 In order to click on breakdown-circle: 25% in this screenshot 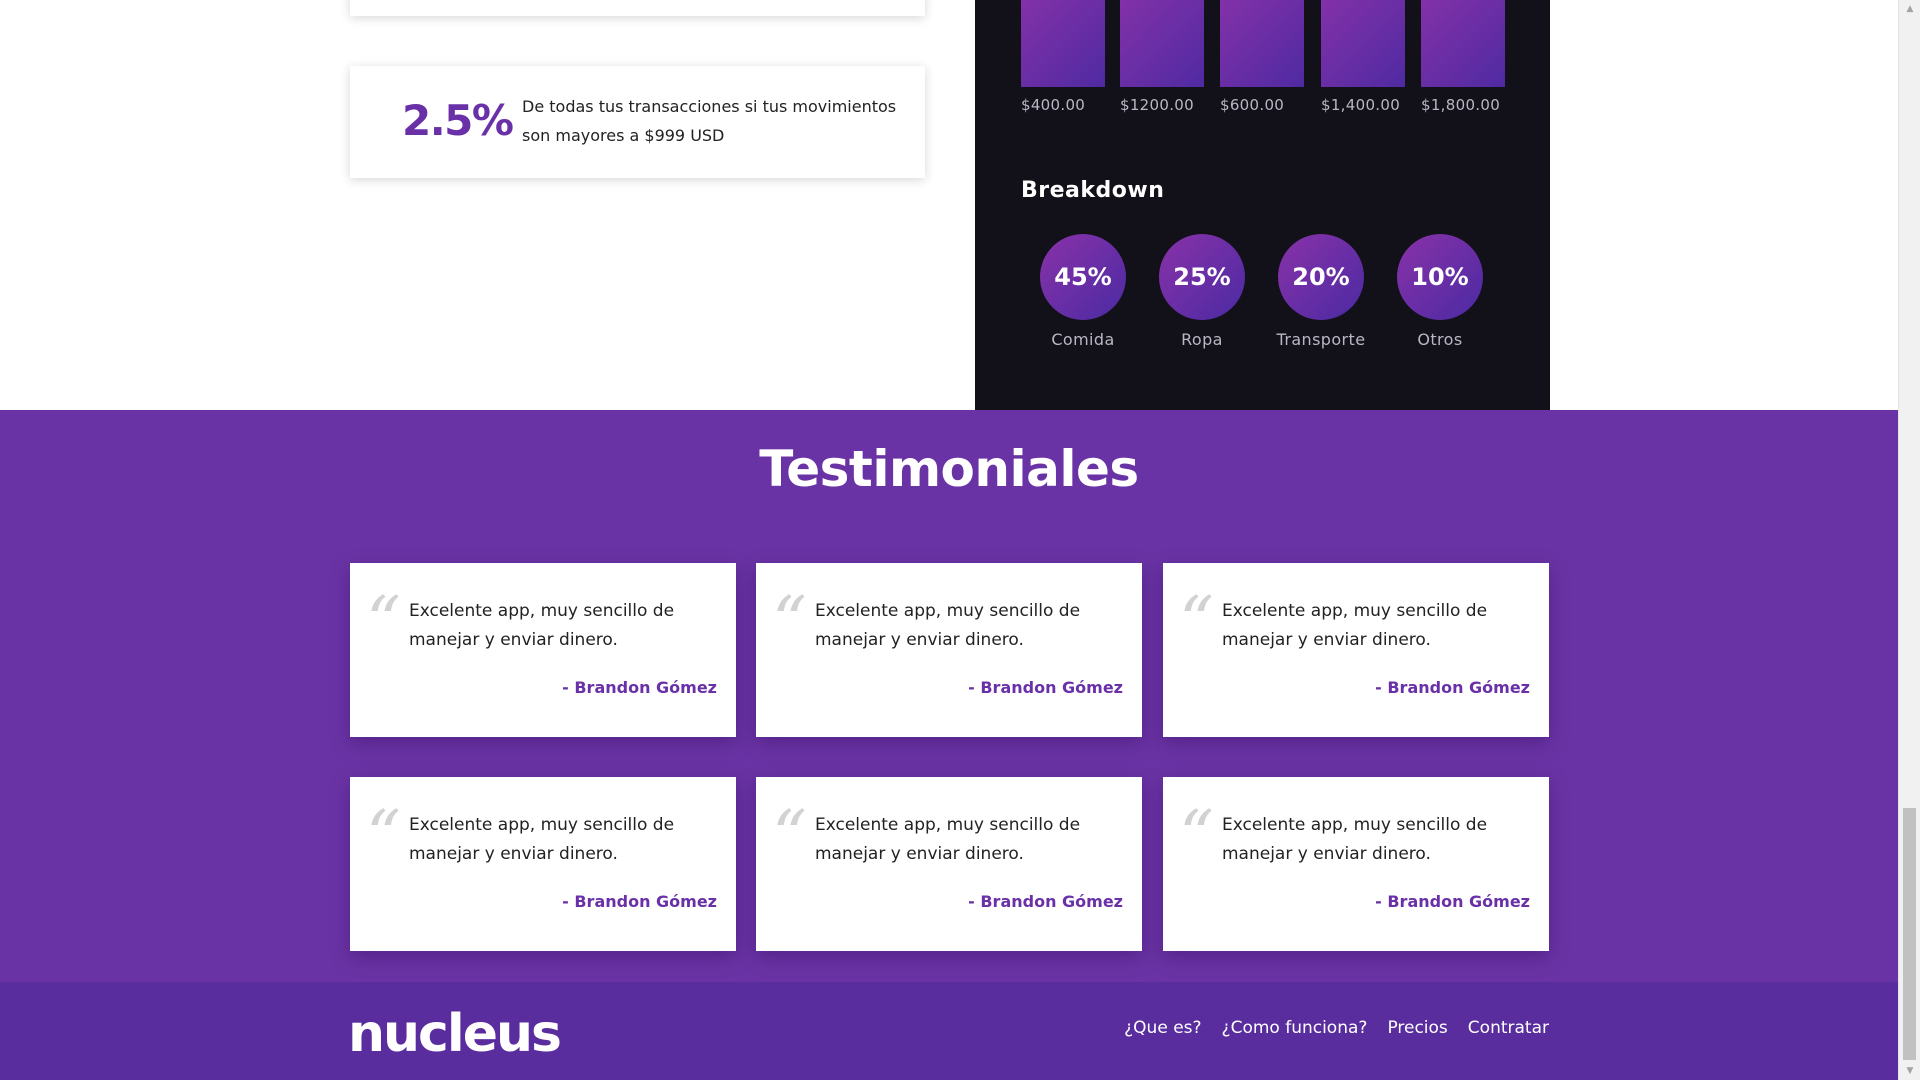, I will do `click(1202, 277)`.